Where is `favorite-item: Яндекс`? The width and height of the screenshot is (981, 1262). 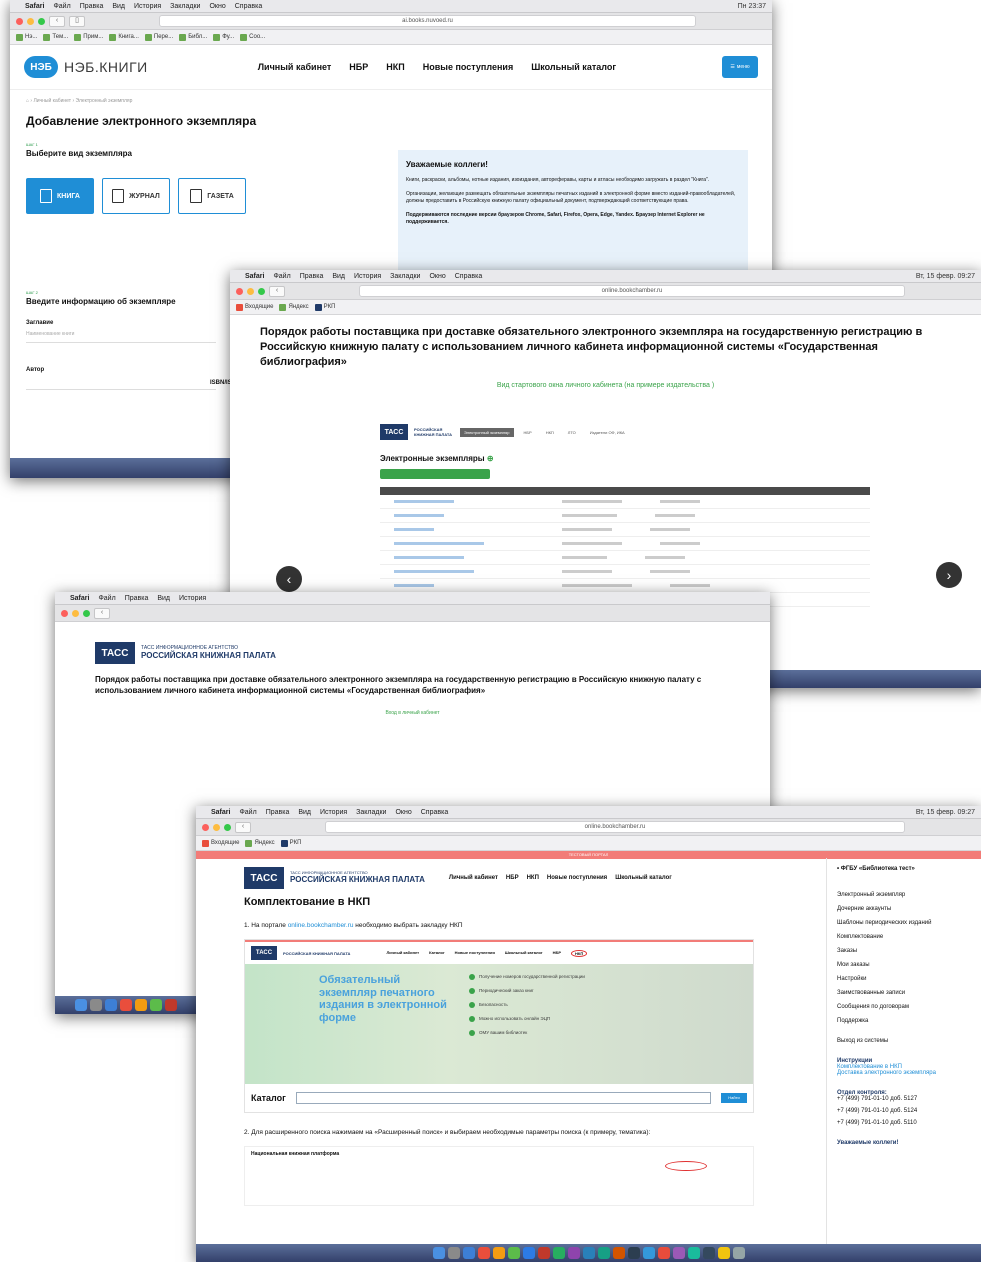
favorite-item: Яндекс is located at coordinates (294, 307).